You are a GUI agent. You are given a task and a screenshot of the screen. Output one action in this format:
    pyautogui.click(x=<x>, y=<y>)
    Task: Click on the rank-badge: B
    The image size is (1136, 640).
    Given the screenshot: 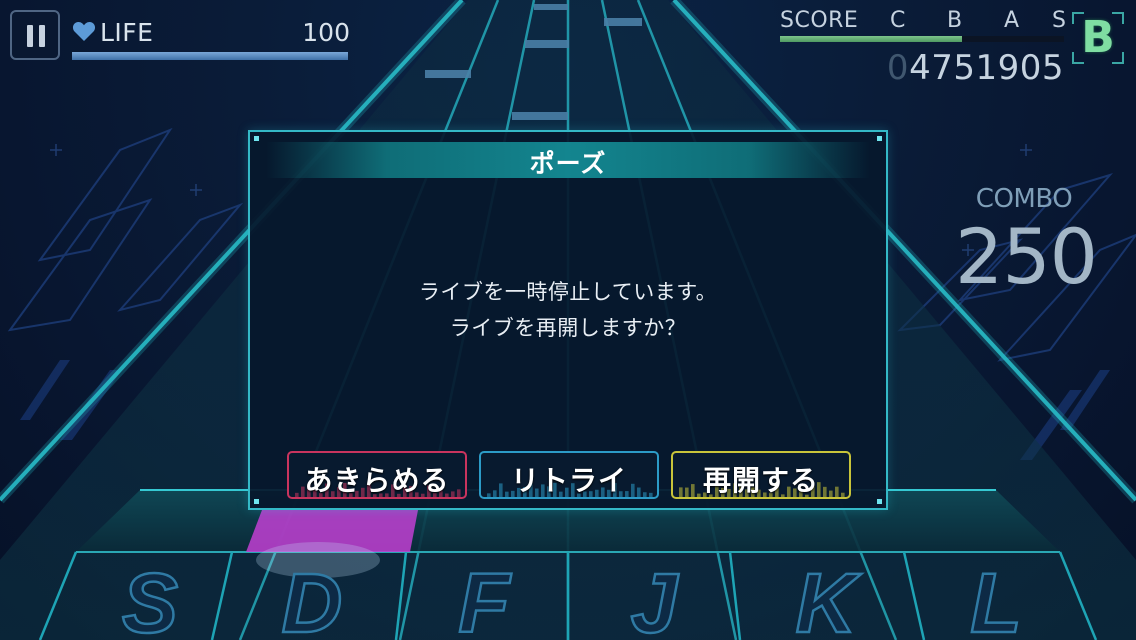 What is the action you would take?
    pyautogui.click(x=1098, y=38)
    